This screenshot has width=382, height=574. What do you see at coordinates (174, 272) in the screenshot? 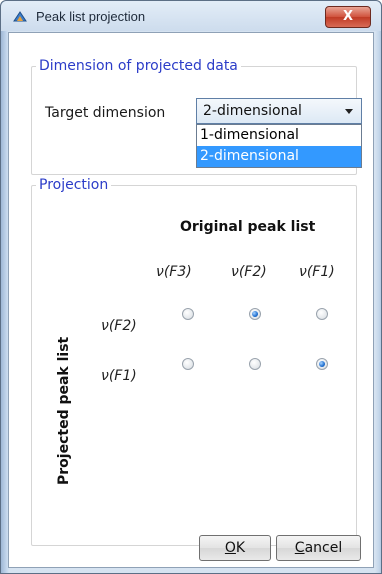
I see `column-header-f3: ν(F3)` at bounding box center [174, 272].